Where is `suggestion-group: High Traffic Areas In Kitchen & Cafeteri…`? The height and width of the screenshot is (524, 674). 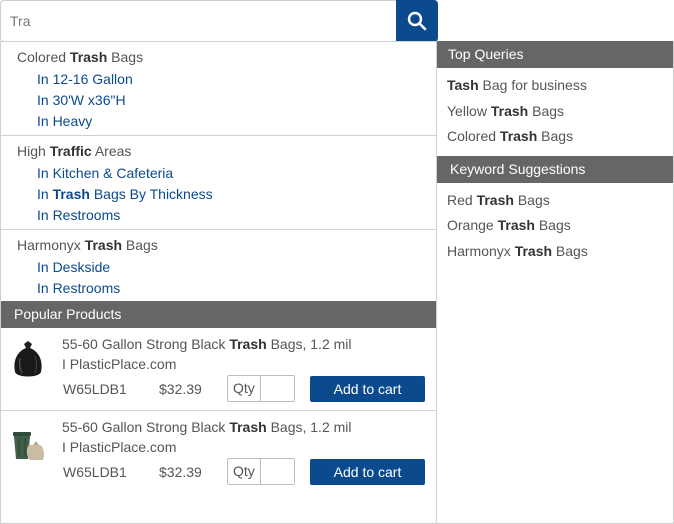
suggestion-group: High Traffic Areas In Kitchen & Cafeteri… is located at coordinates (218, 183).